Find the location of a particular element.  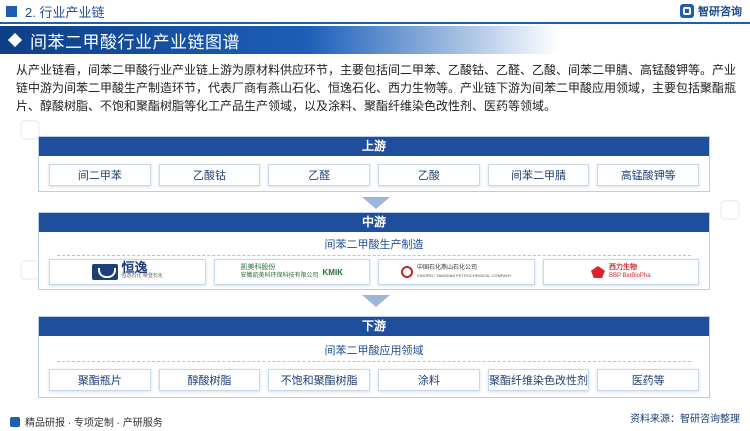

upstream-header: 上游 is located at coordinates (374, 146).